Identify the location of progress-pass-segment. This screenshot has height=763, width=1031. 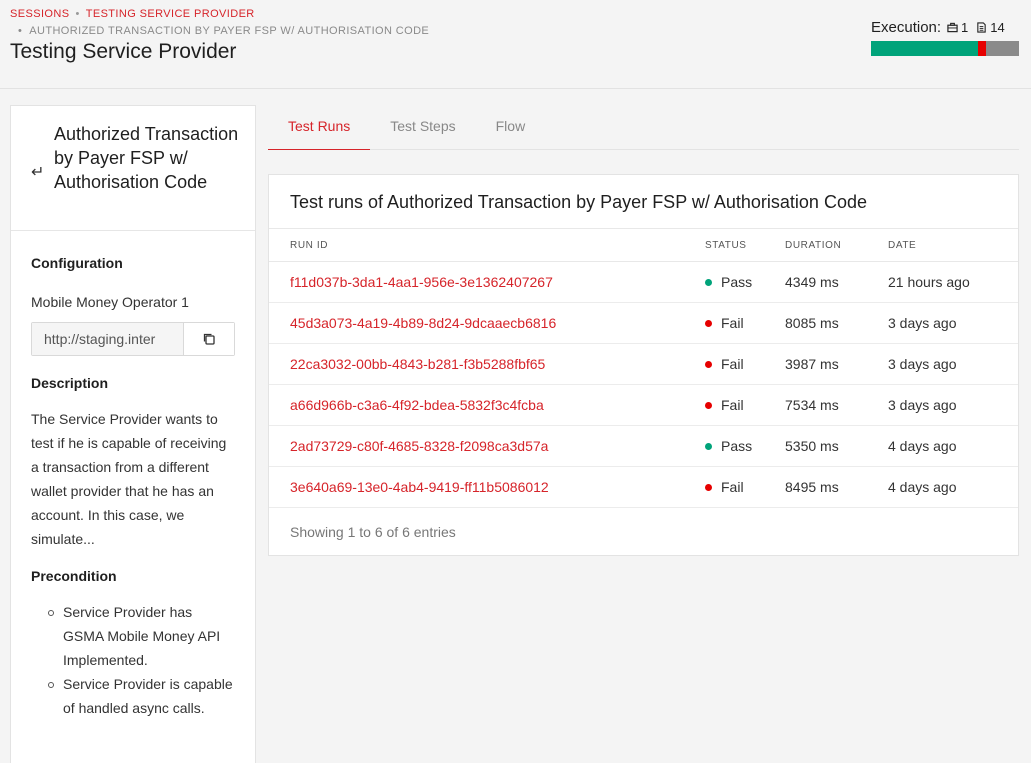
(924, 48).